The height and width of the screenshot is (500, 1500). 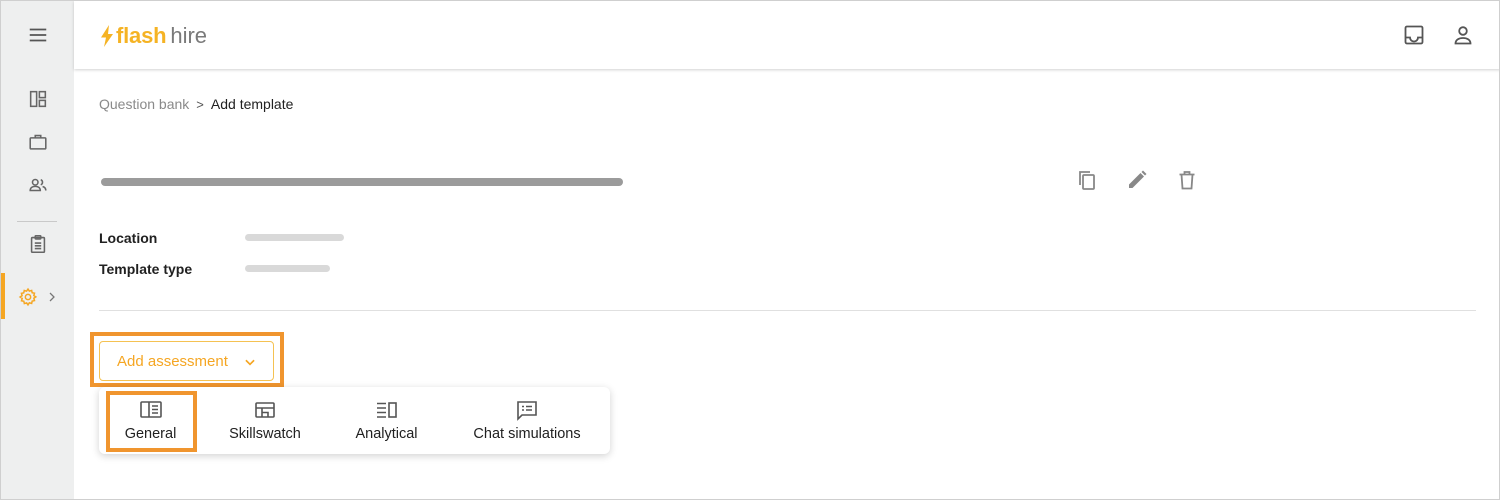 I want to click on menu-item-label: Skillswatch, so click(x=265, y=434).